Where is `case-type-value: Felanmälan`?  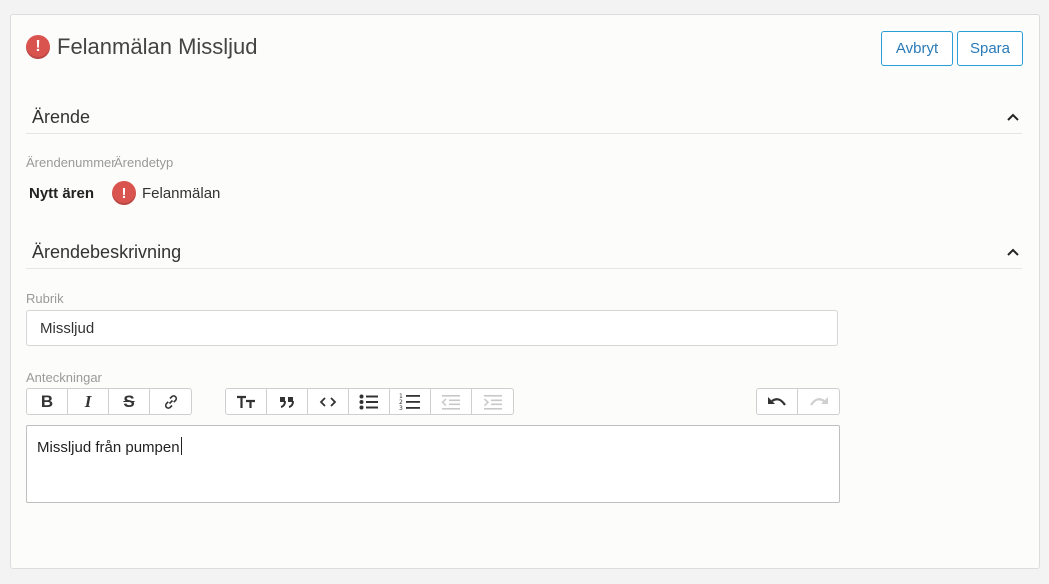 case-type-value: Felanmälan is located at coordinates (181, 193).